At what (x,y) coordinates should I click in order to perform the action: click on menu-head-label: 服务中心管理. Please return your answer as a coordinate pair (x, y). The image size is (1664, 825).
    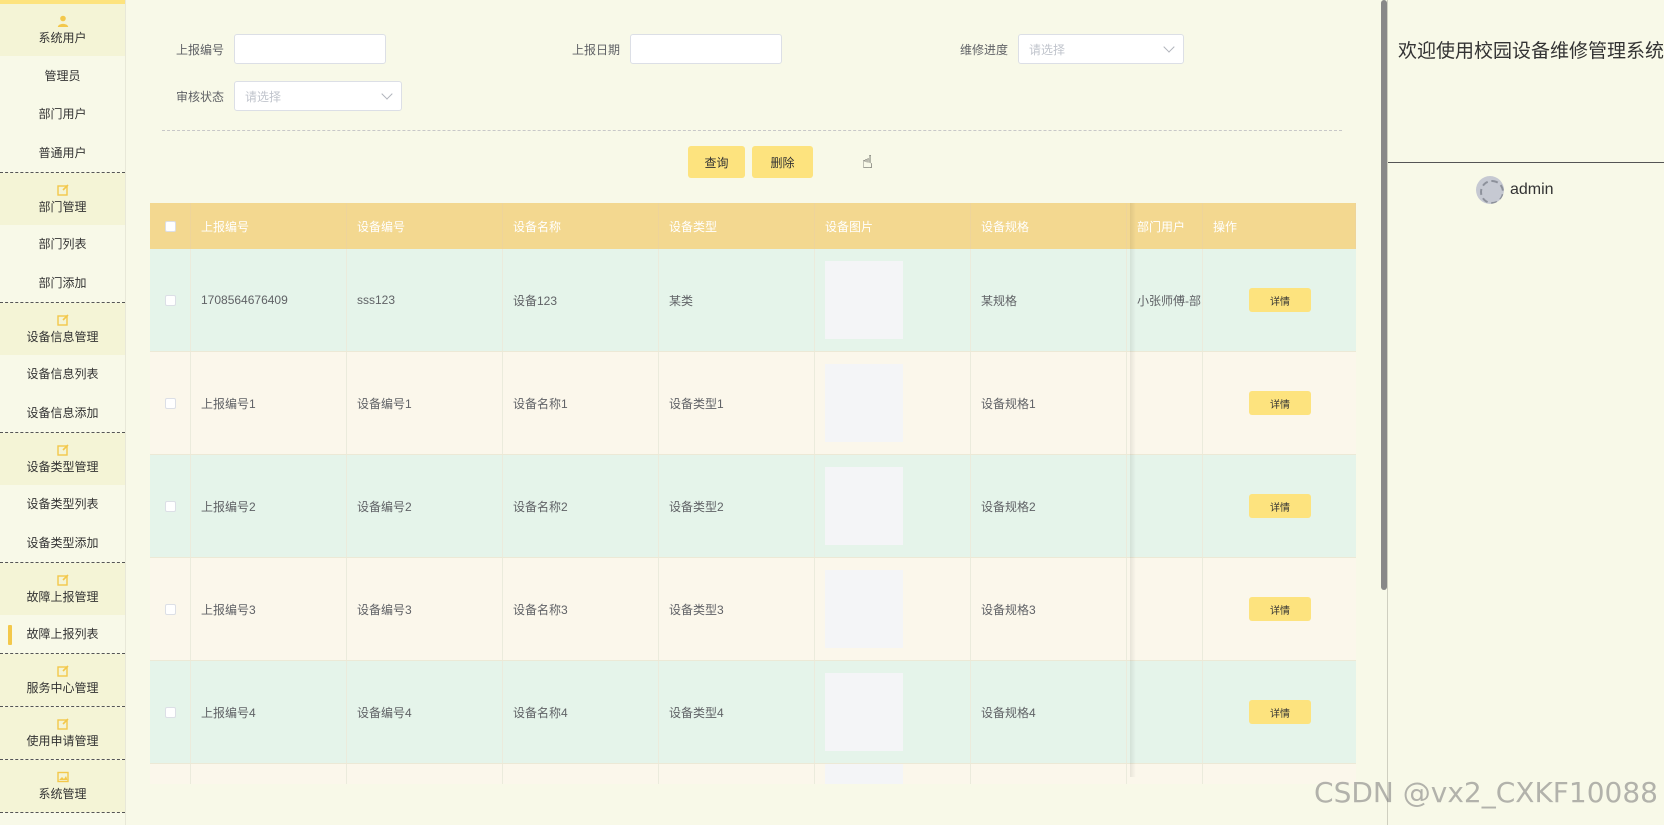
    Looking at the image, I should click on (62, 688).